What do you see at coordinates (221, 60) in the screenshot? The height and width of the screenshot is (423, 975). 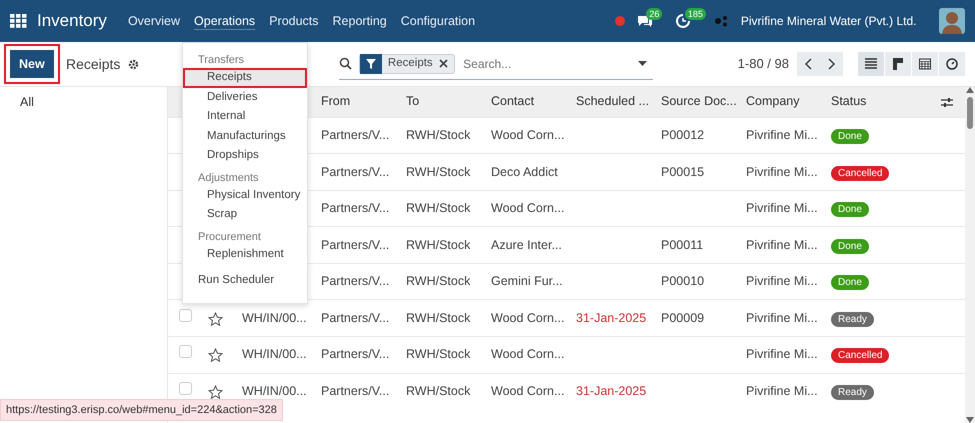 I see `menu-section-header: Transfers` at bounding box center [221, 60].